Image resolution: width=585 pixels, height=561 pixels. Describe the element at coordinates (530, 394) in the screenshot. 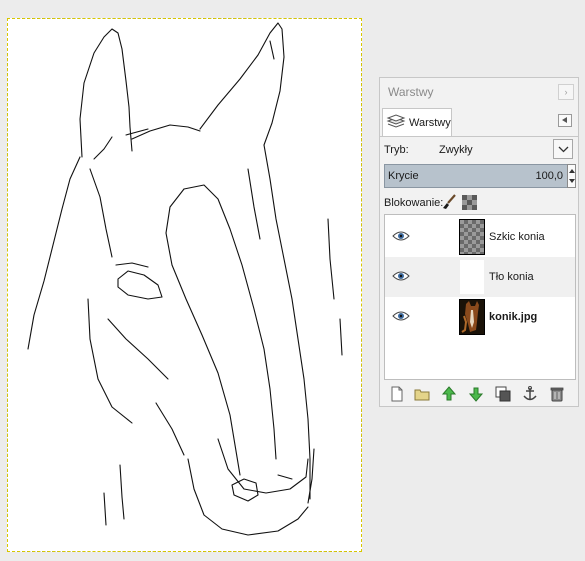

I see `anchor-layer-icon` at that location.